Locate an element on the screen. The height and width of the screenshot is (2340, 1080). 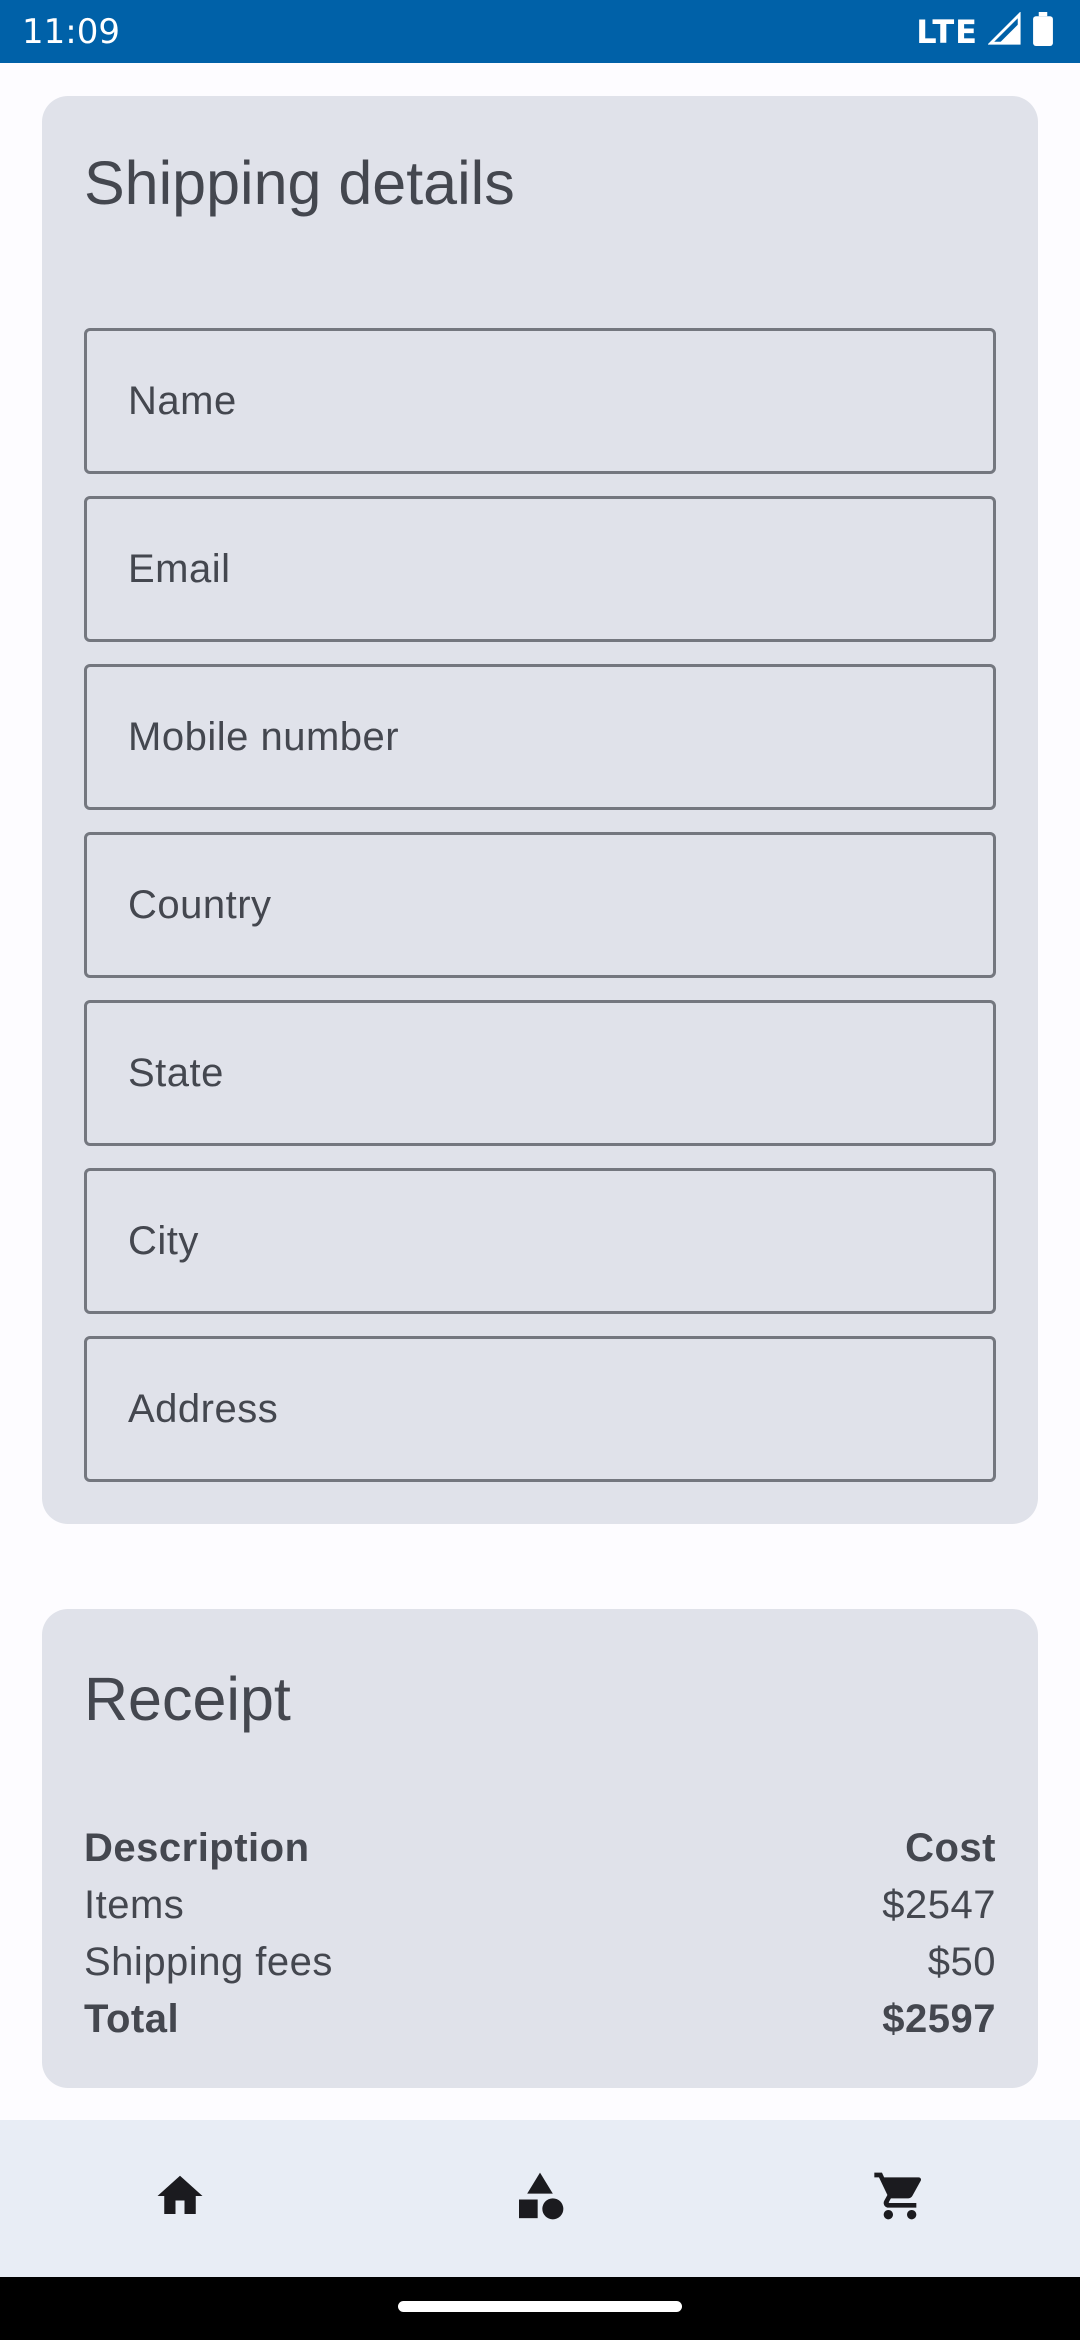
network-type: LTE is located at coordinates (947, 31).